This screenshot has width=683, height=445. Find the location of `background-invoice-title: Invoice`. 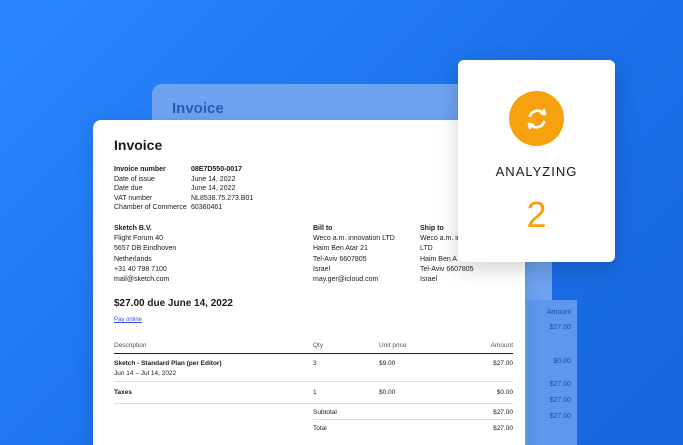

background-invoice-title: Invoice is located at coordinates (198, 108).